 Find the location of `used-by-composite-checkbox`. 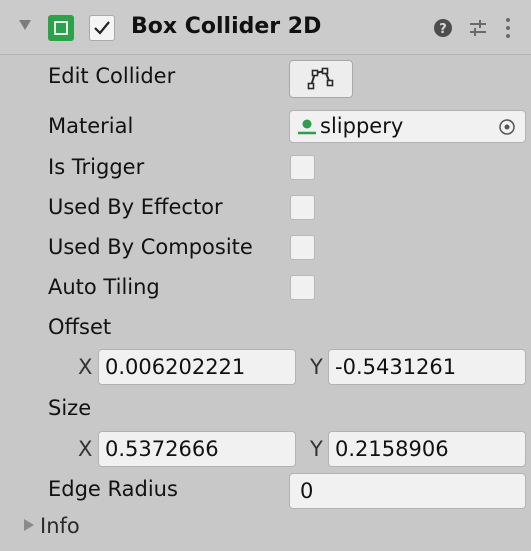

used-by-composite-checkbox is located at coordinates (302, 247).